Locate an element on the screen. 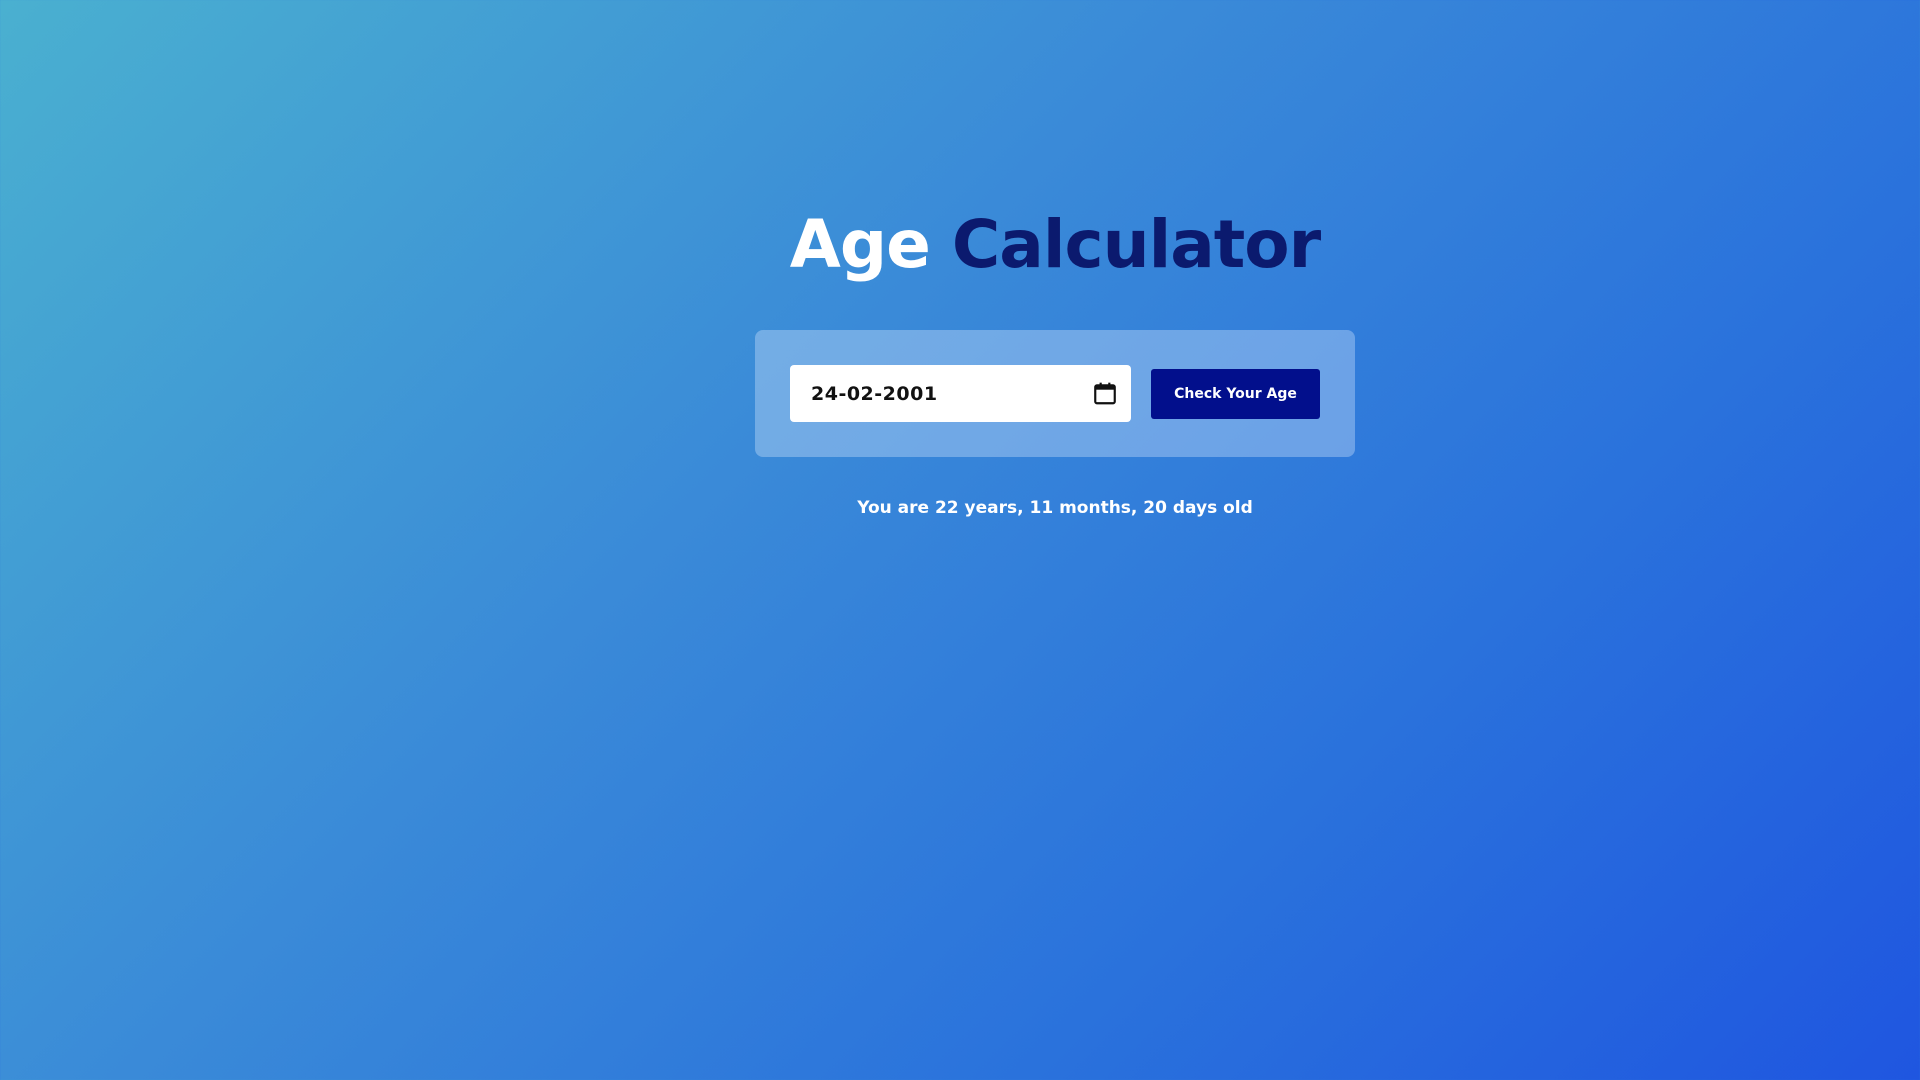 Image resolution: width=1920 pixels, height=1080 pixels. birthdate-input: 24-02-2001 is located at coordinates (960, 393).